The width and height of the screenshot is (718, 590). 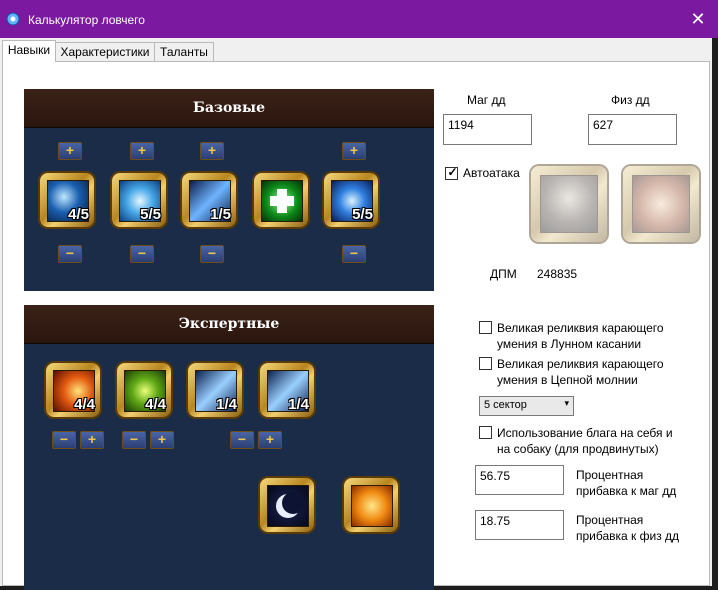 What do you see at coordinates (13, 19) in the screenshot?
I see `app-icon` at bounding box center [13, 19].